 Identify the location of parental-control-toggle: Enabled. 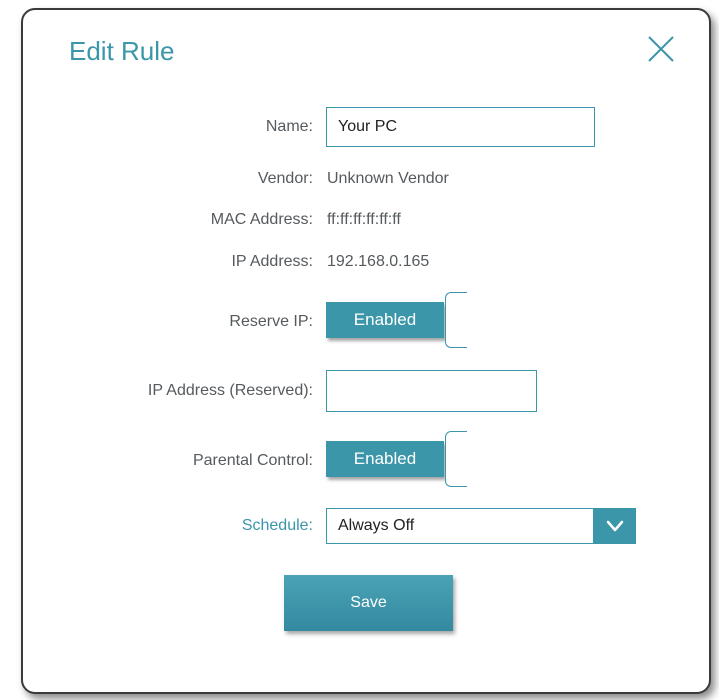
(396, 459).